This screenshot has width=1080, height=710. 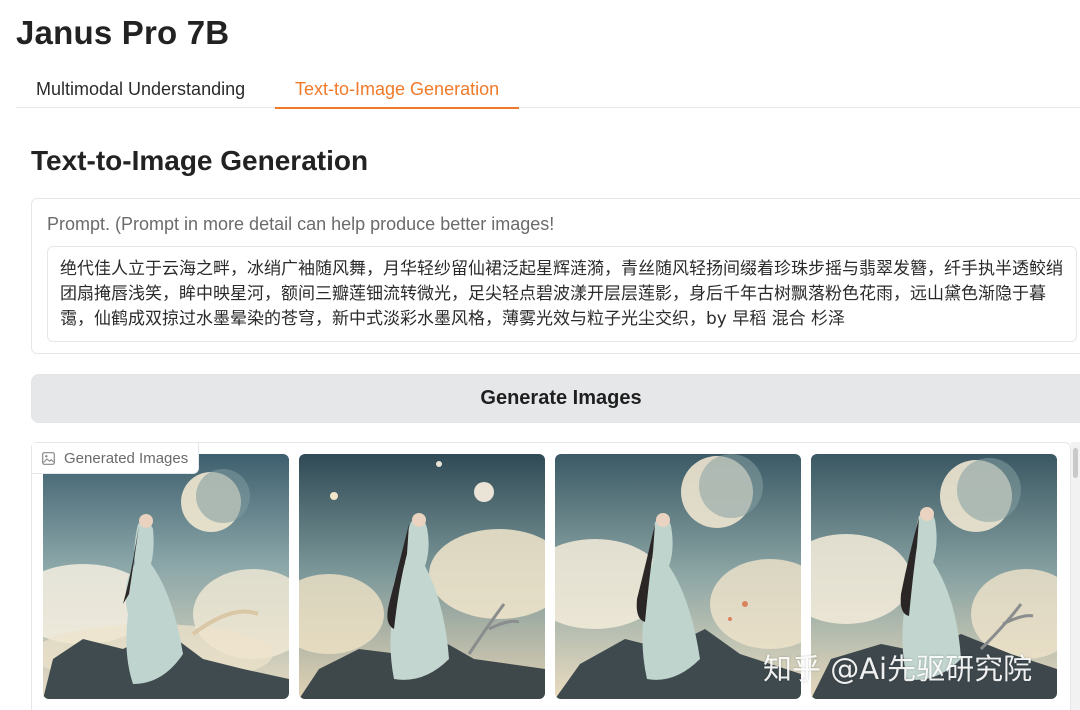 What do you see at coordinates (200, 160) in the screenshot?
I see `section-title: Text-to-Image Generation` at bounding box center [200, 160].